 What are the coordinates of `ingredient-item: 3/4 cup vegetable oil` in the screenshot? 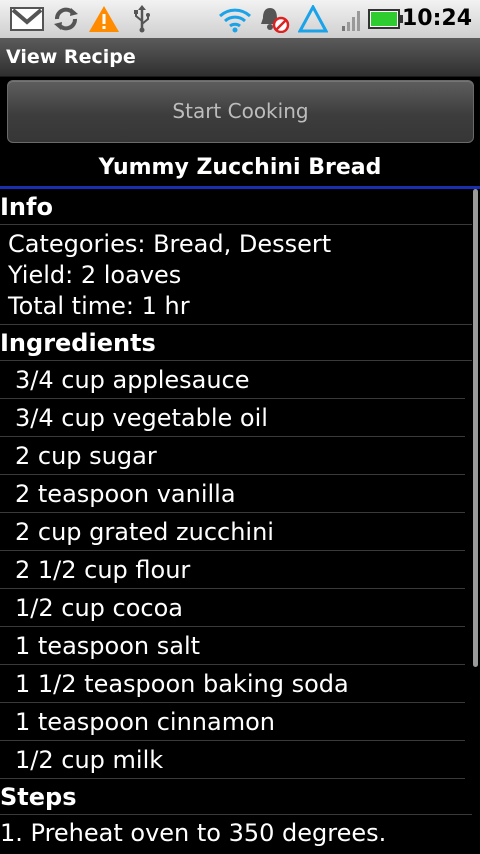 It's located at (232, 418).